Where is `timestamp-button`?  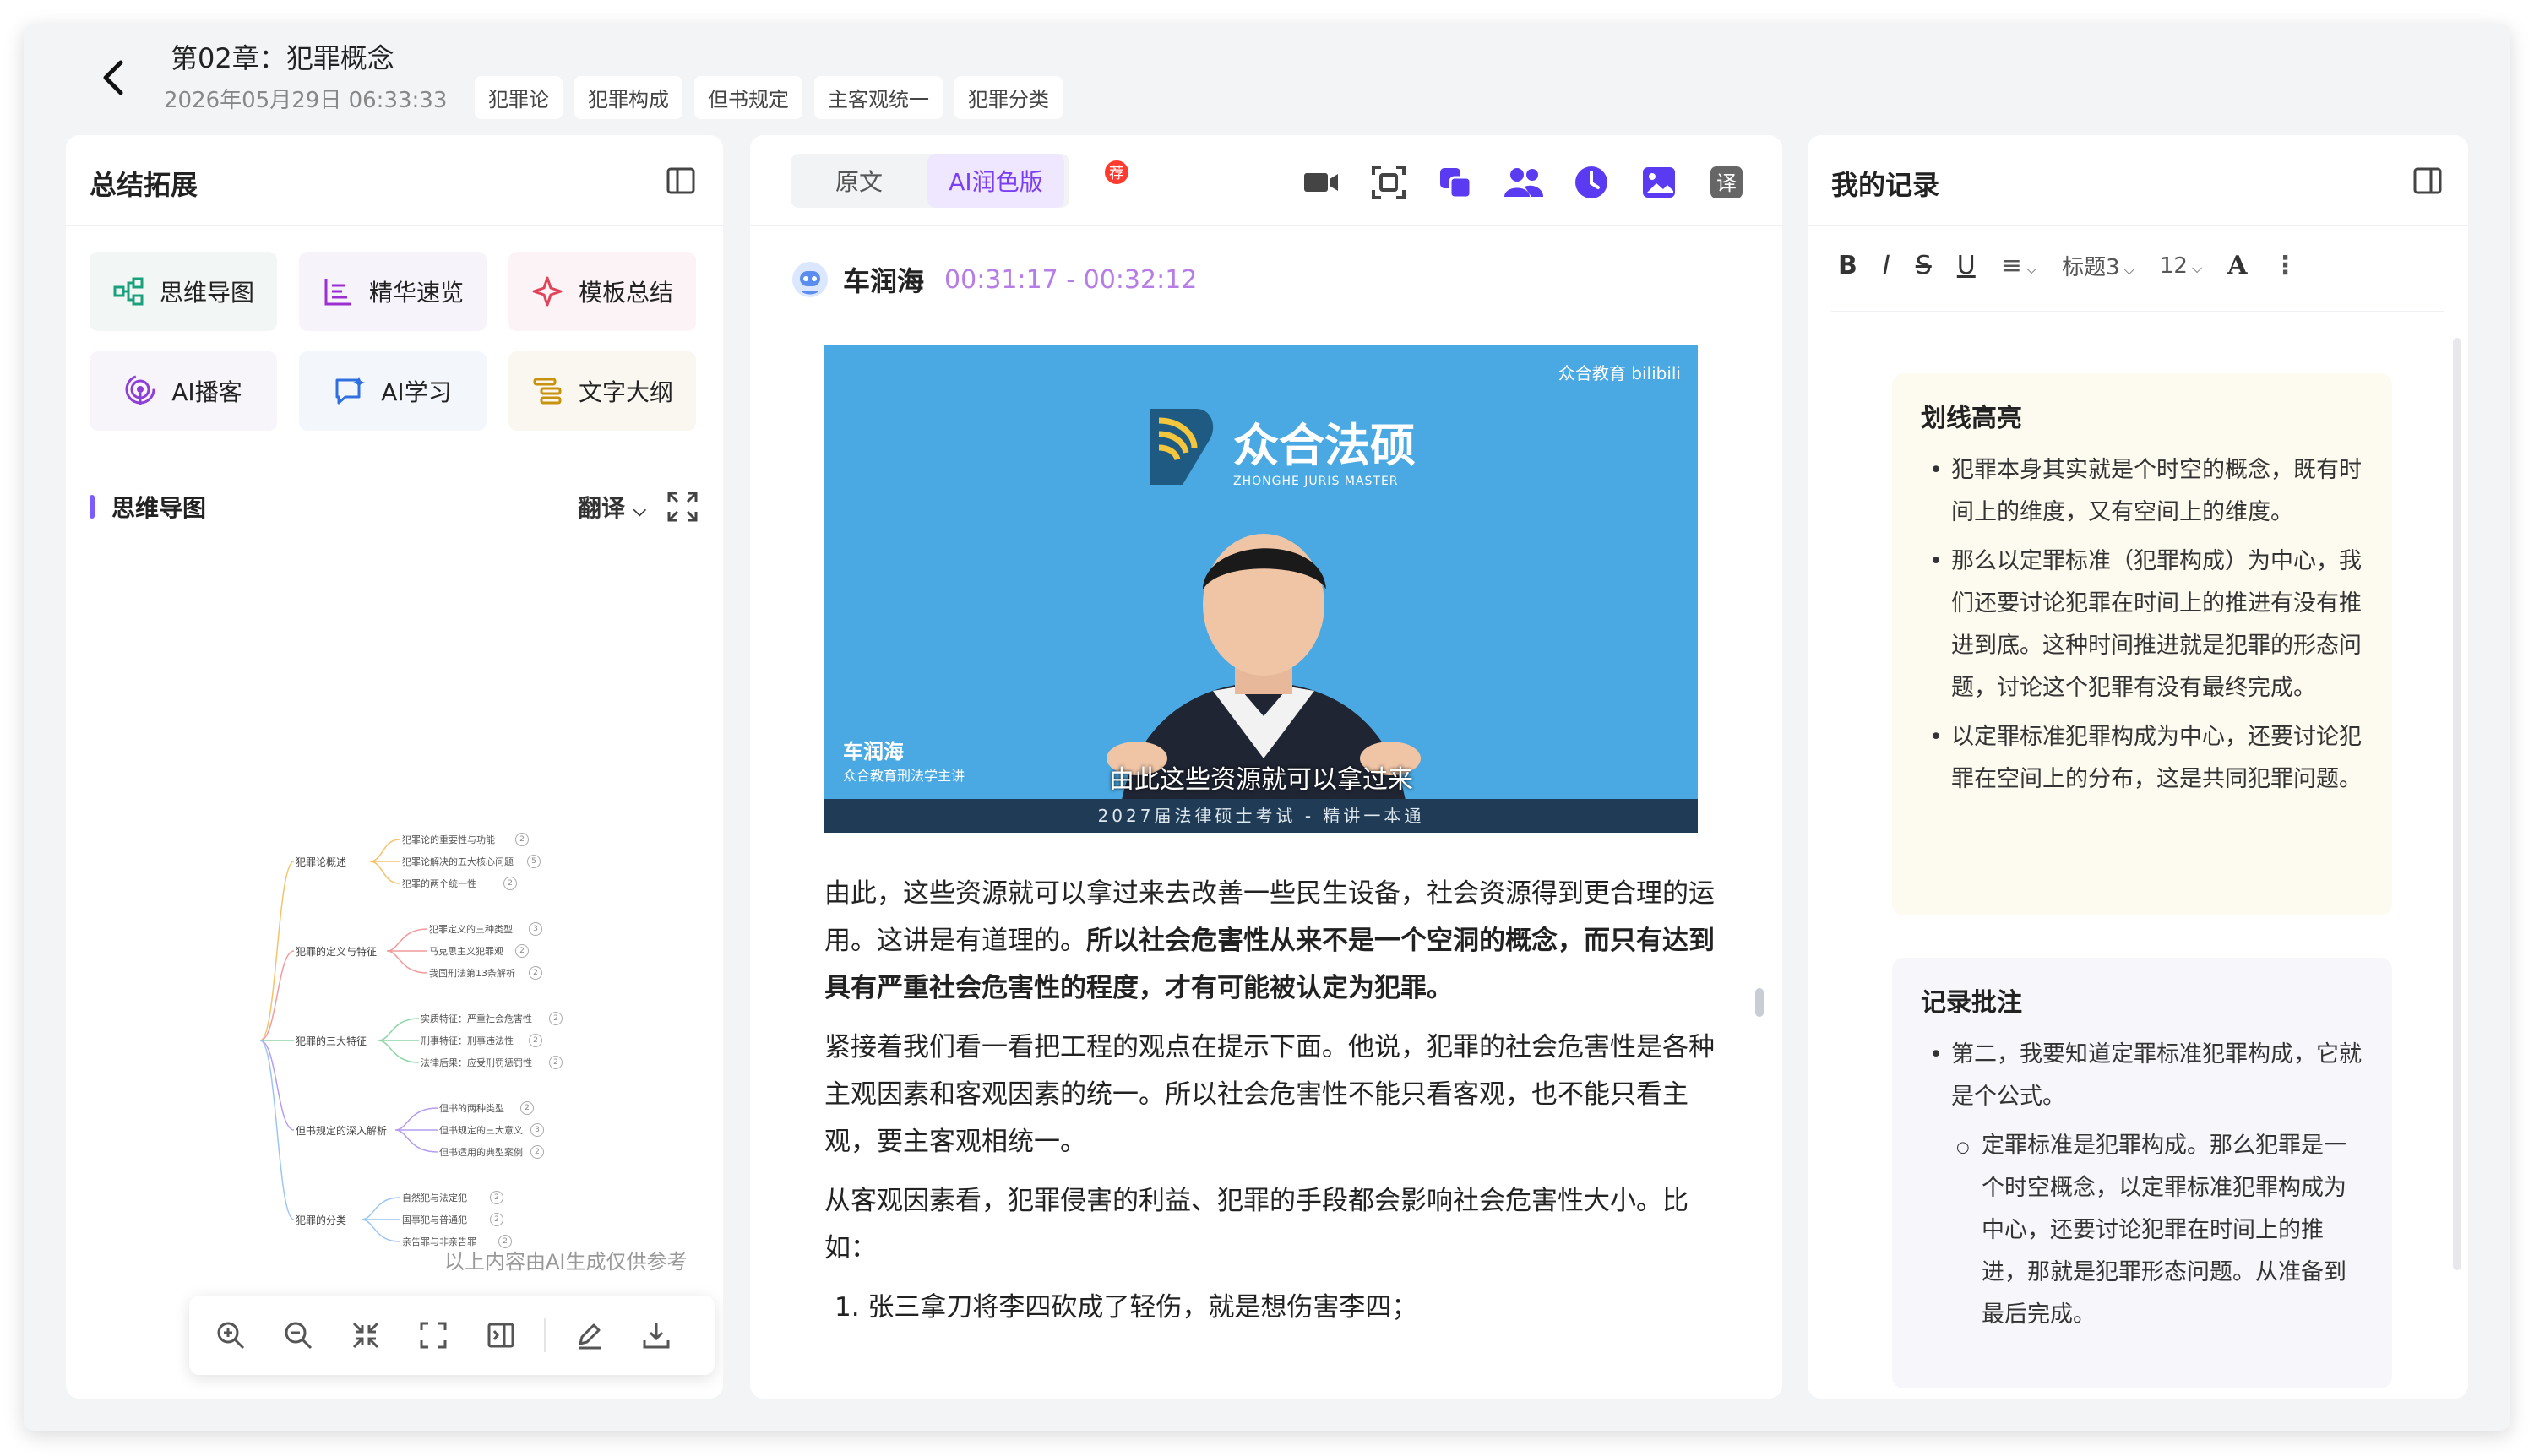 timestamp-button is located at coordinates (1591, 182).